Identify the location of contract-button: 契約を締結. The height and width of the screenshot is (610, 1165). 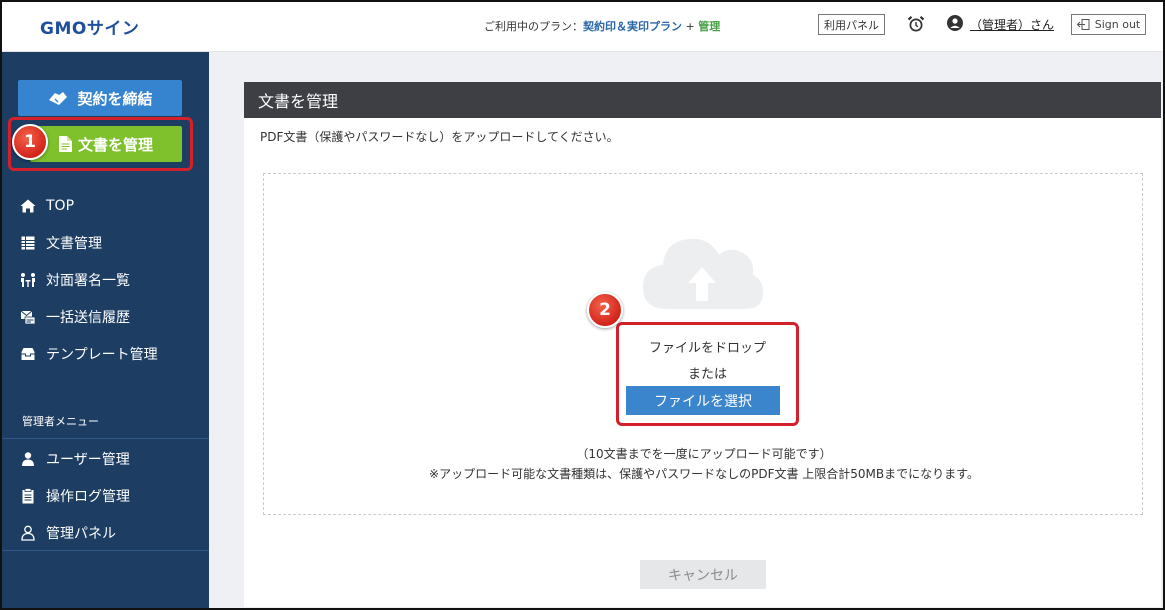
(100, 98).